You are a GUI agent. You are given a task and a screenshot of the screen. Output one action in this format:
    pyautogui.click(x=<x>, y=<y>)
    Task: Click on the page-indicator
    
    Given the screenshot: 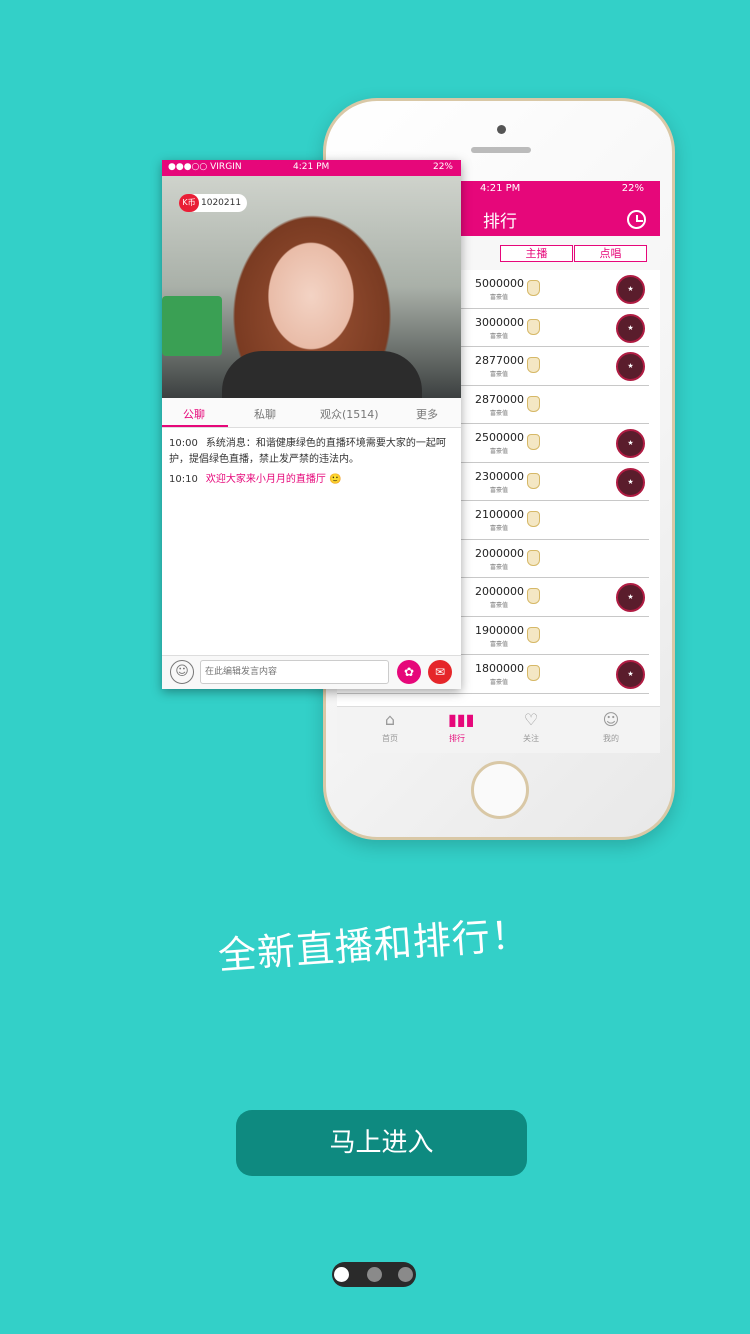 What is the action you would take?
    pyautogui.click(x=374, y=1274)
    